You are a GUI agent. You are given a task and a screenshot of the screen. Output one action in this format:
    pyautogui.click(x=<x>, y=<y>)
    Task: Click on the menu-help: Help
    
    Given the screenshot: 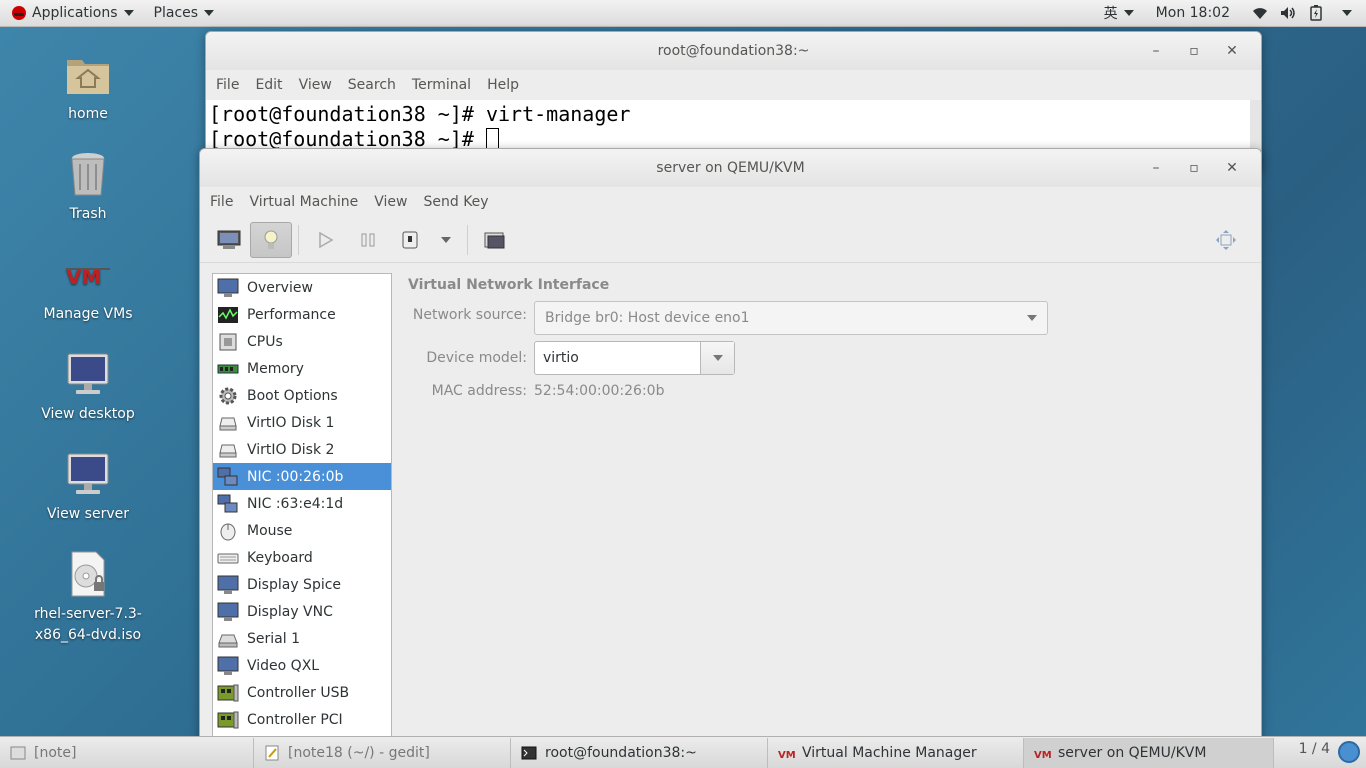 What is the action you would take?
    pyautogui.click(x=503, y=85)
    